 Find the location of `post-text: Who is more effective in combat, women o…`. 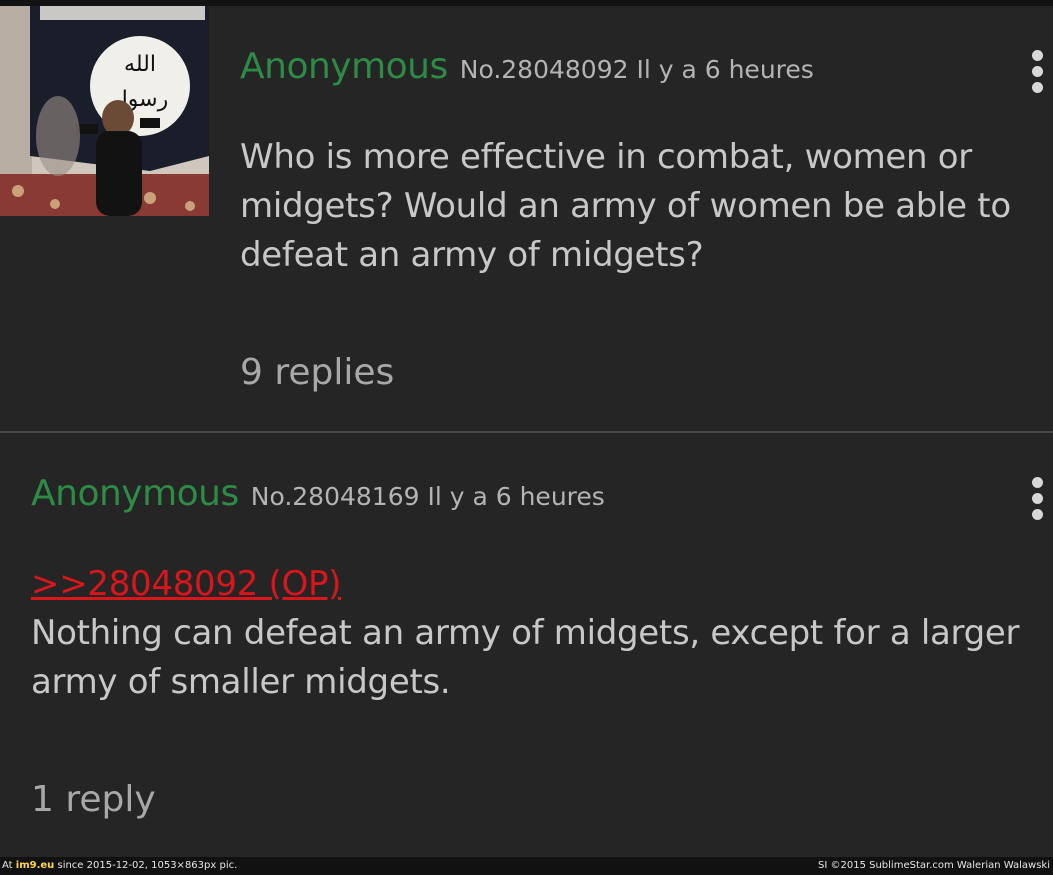

post-text: Who is more effective in combat, women o… is located at coordinates (625, 206).